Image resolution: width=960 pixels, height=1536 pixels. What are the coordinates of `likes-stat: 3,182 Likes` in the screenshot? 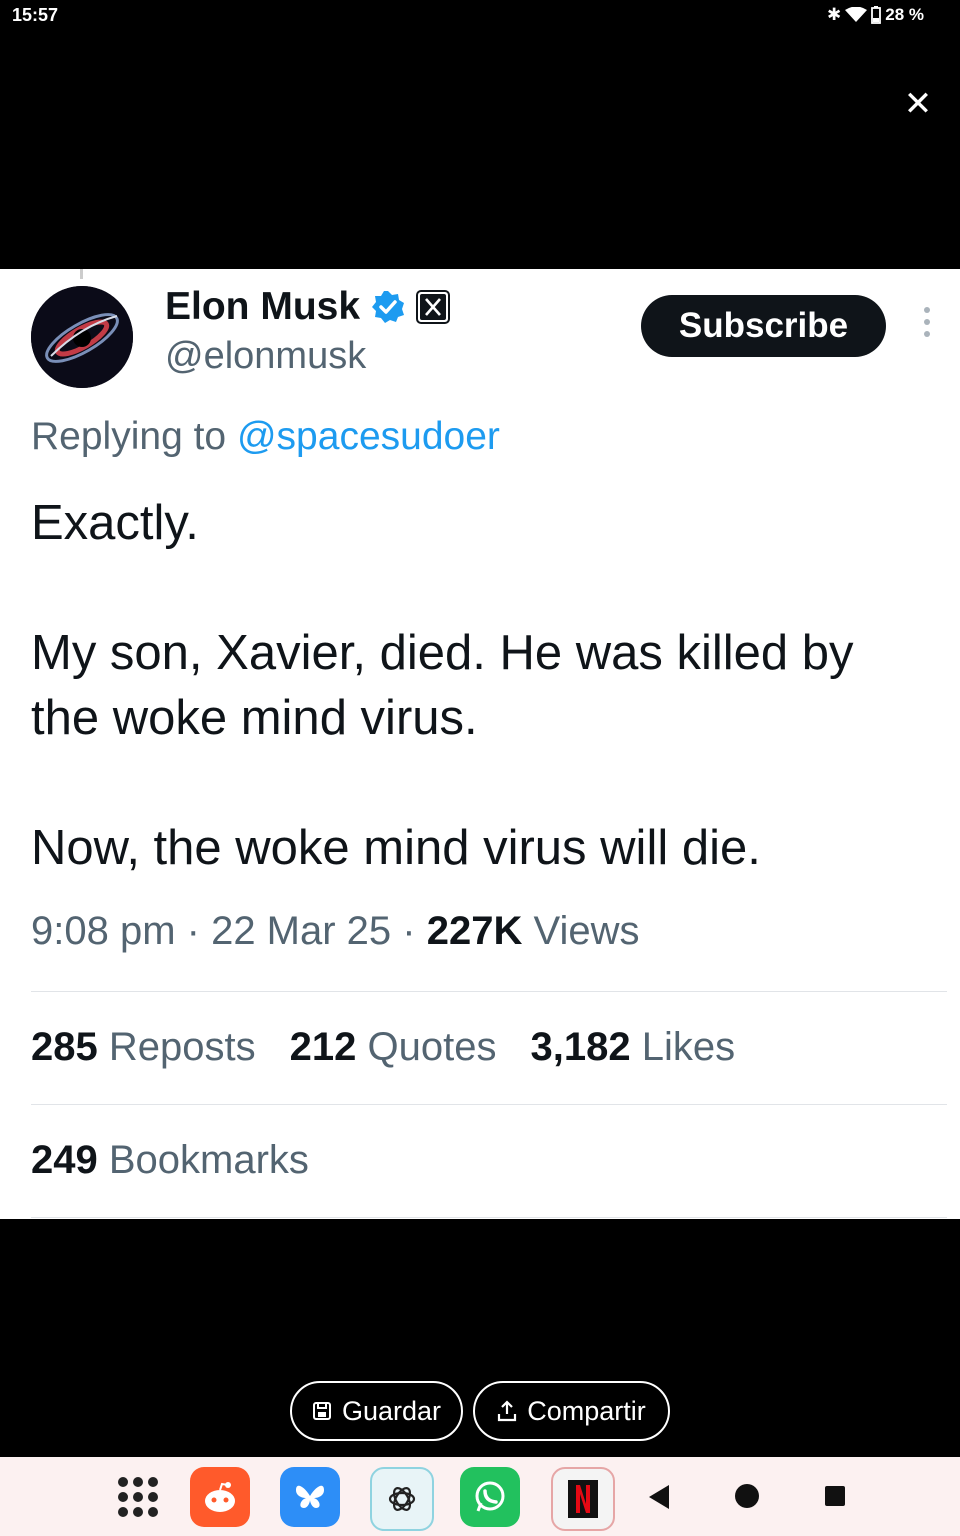 It's located at (632, 1047).